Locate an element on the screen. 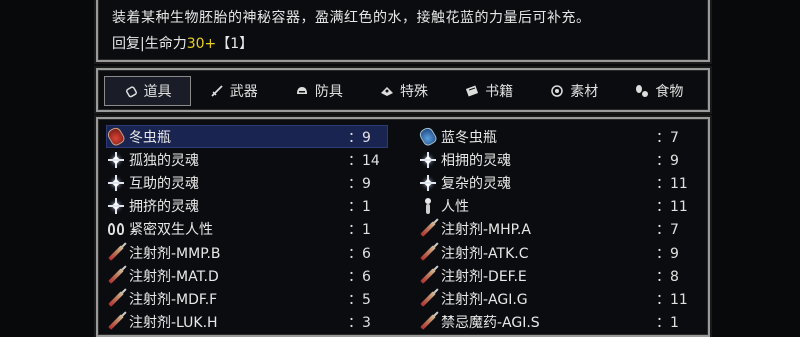 This screenshot has height=337, width=800. item-name: 拥挤的灵魂 is located at coordinates (164, 207).